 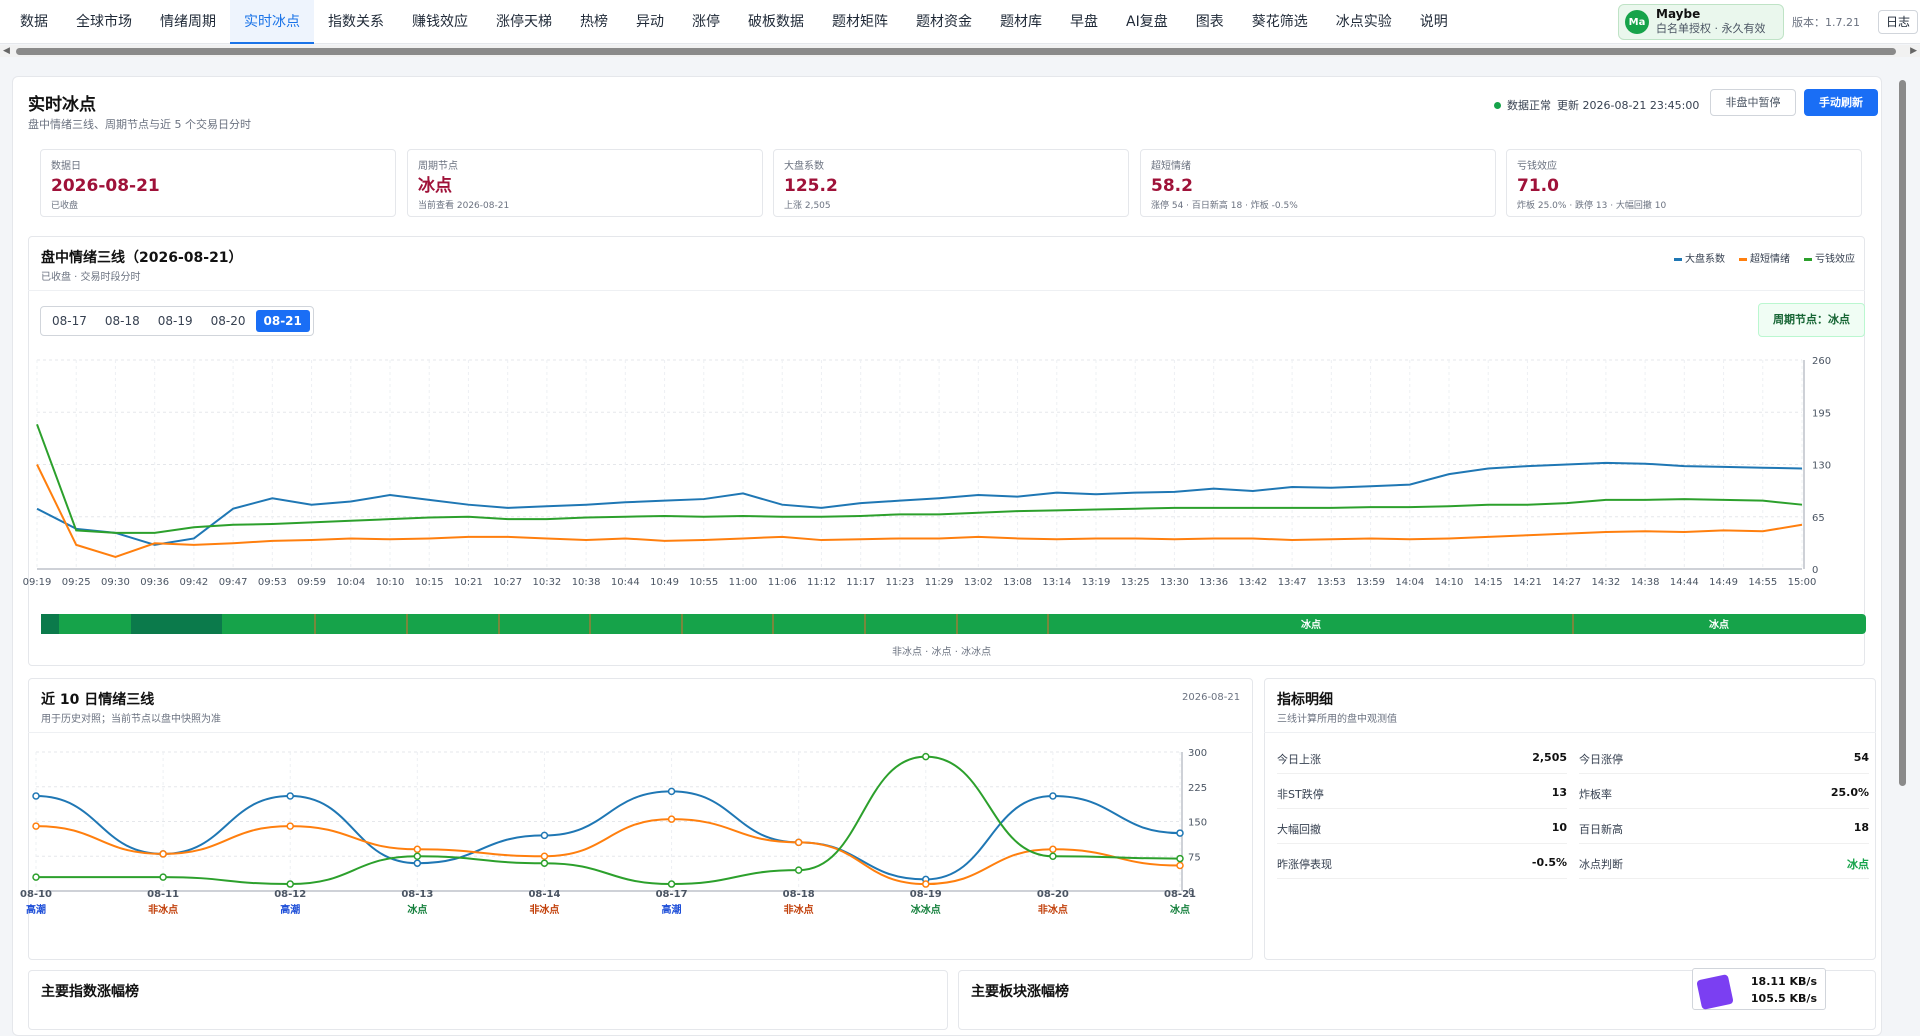 What do you see at coordinates (97, 699) in the screenshot?
I see `history-title: 近 10 日情绪三线` at bounding box center [97, 699].